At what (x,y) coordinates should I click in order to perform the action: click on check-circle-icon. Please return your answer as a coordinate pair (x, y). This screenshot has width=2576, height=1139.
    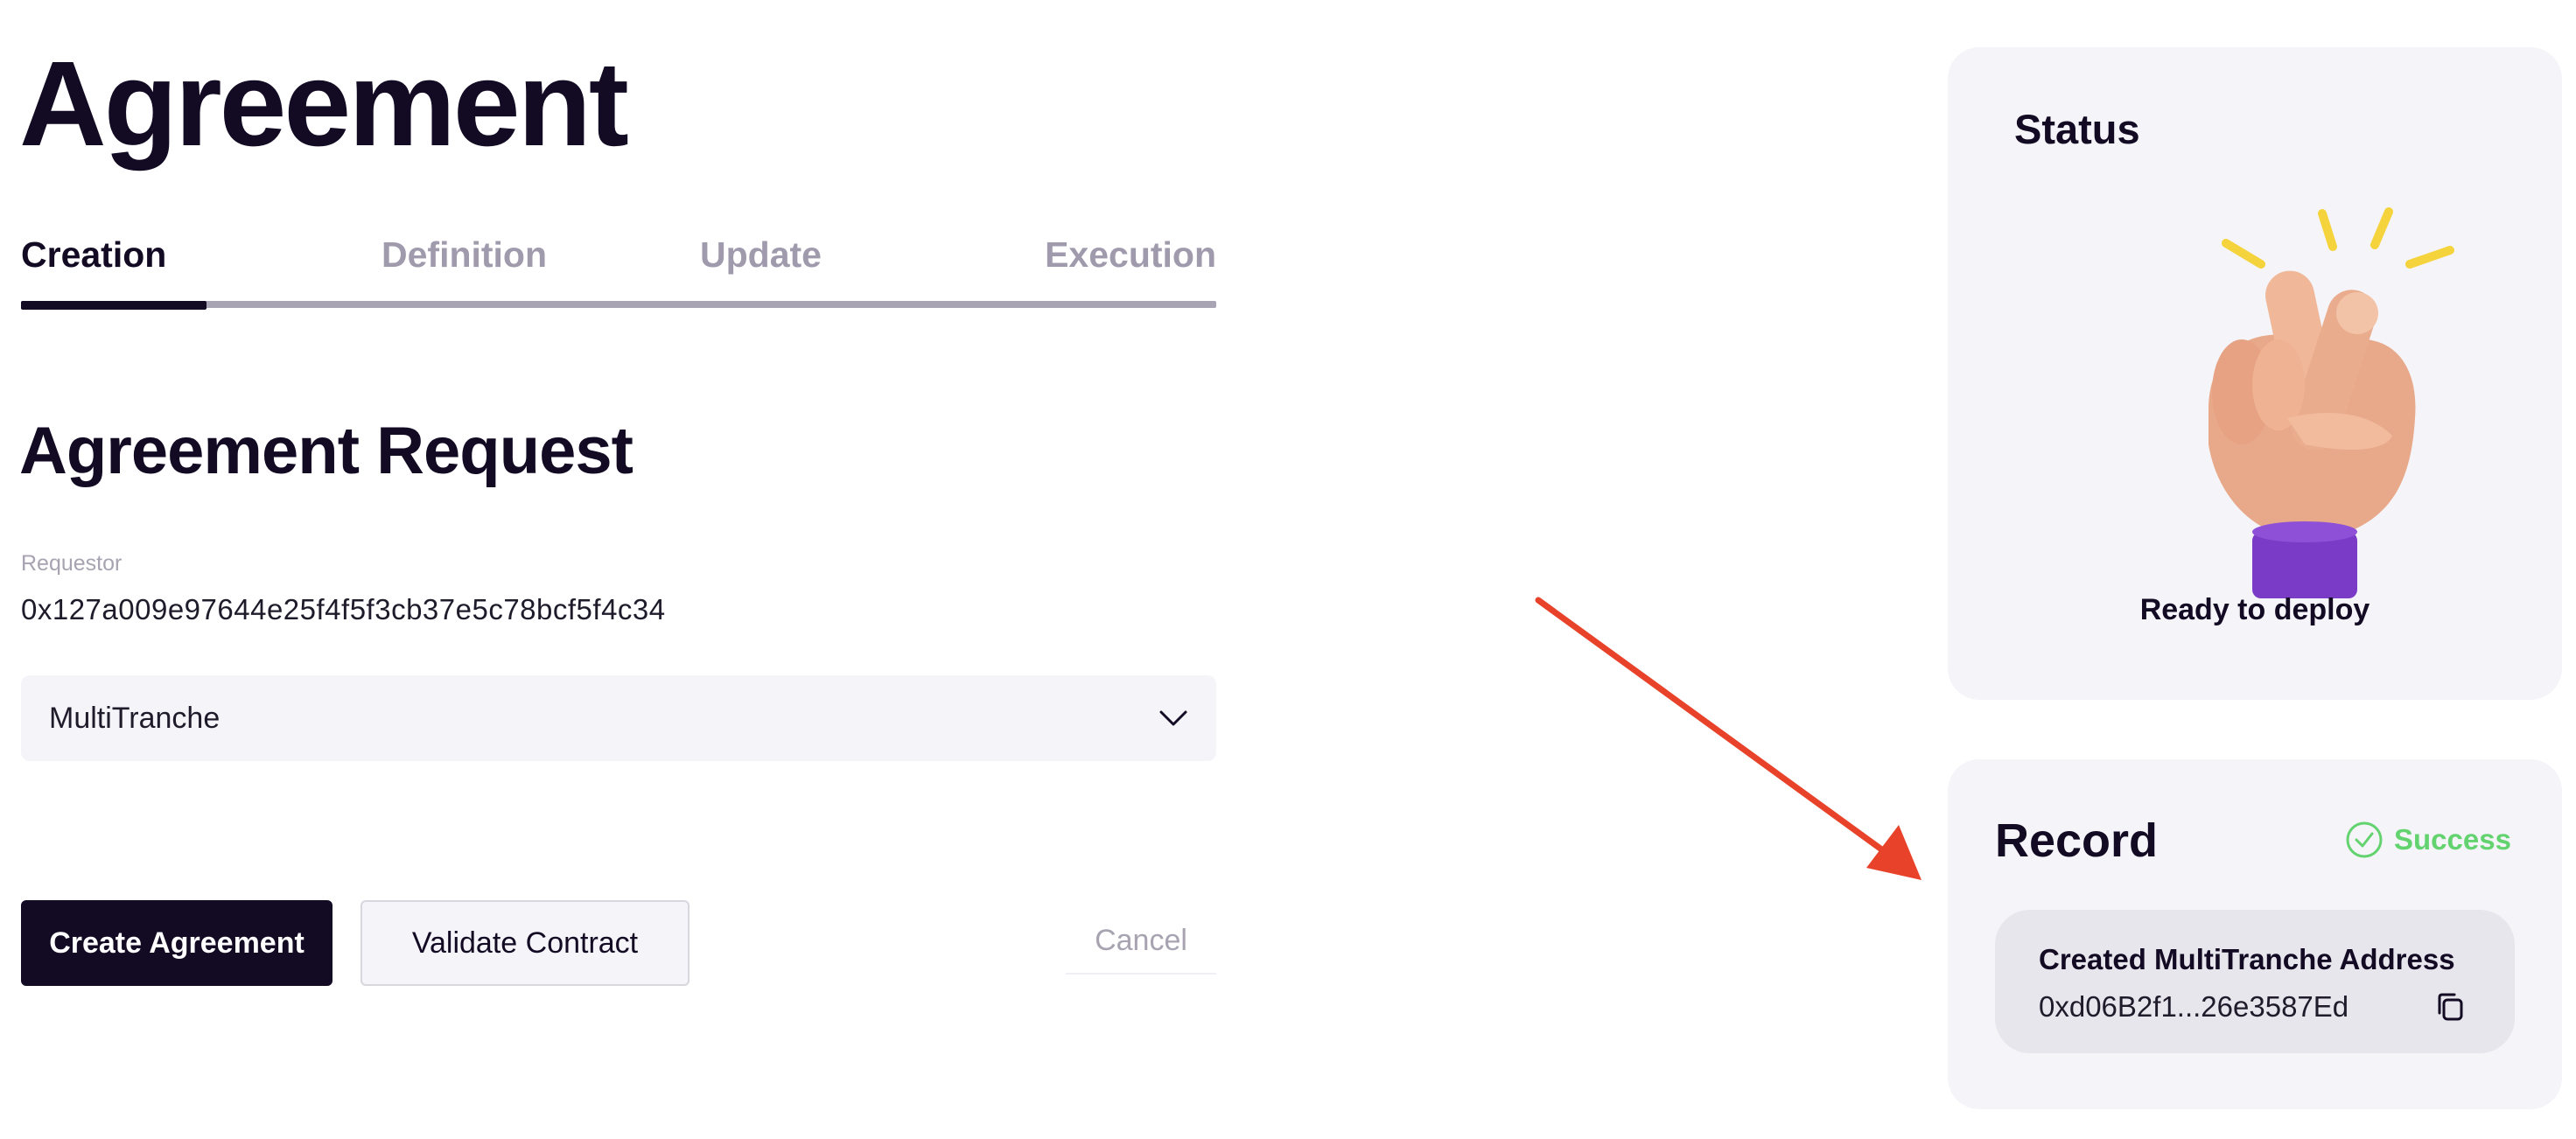
    Looking at the image, I should click on (2364, 839).